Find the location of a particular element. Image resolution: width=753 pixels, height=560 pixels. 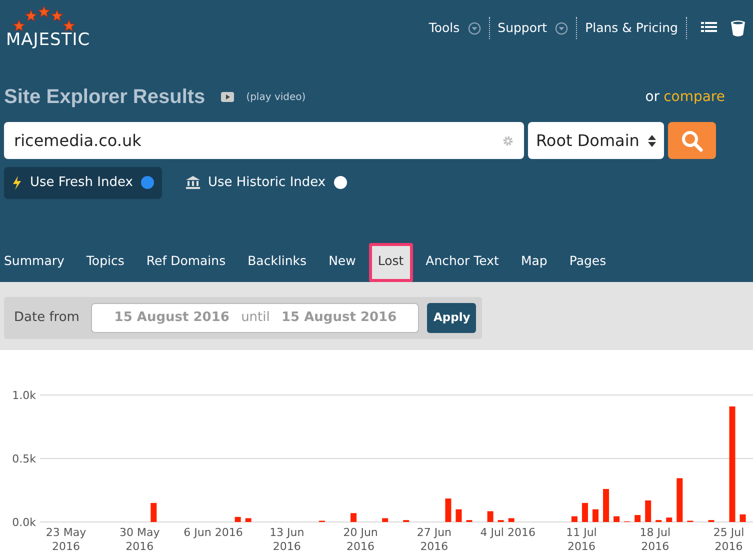

axis-label: 25 Jul 2016 is located at coordinates (728, 539).